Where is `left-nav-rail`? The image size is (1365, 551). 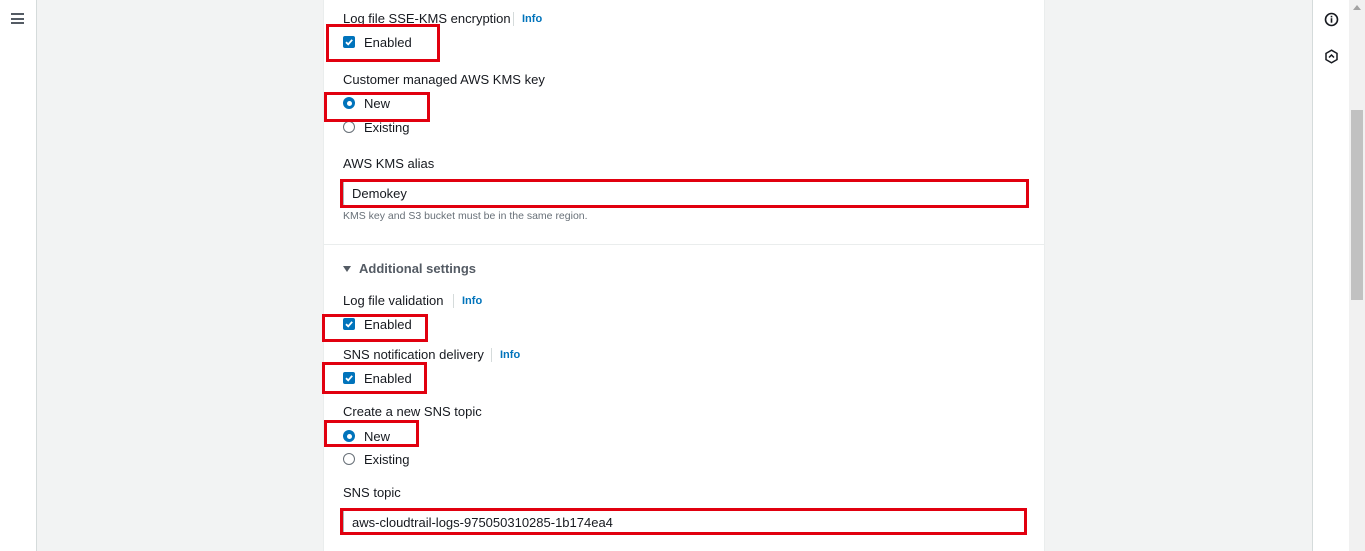 left-nav-rail is located at coordinates (18, 275).